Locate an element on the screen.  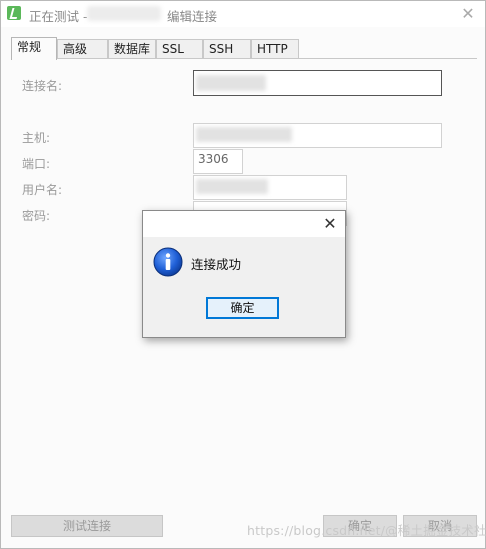
port-value: 3306 is located at coordinates (213, 159).